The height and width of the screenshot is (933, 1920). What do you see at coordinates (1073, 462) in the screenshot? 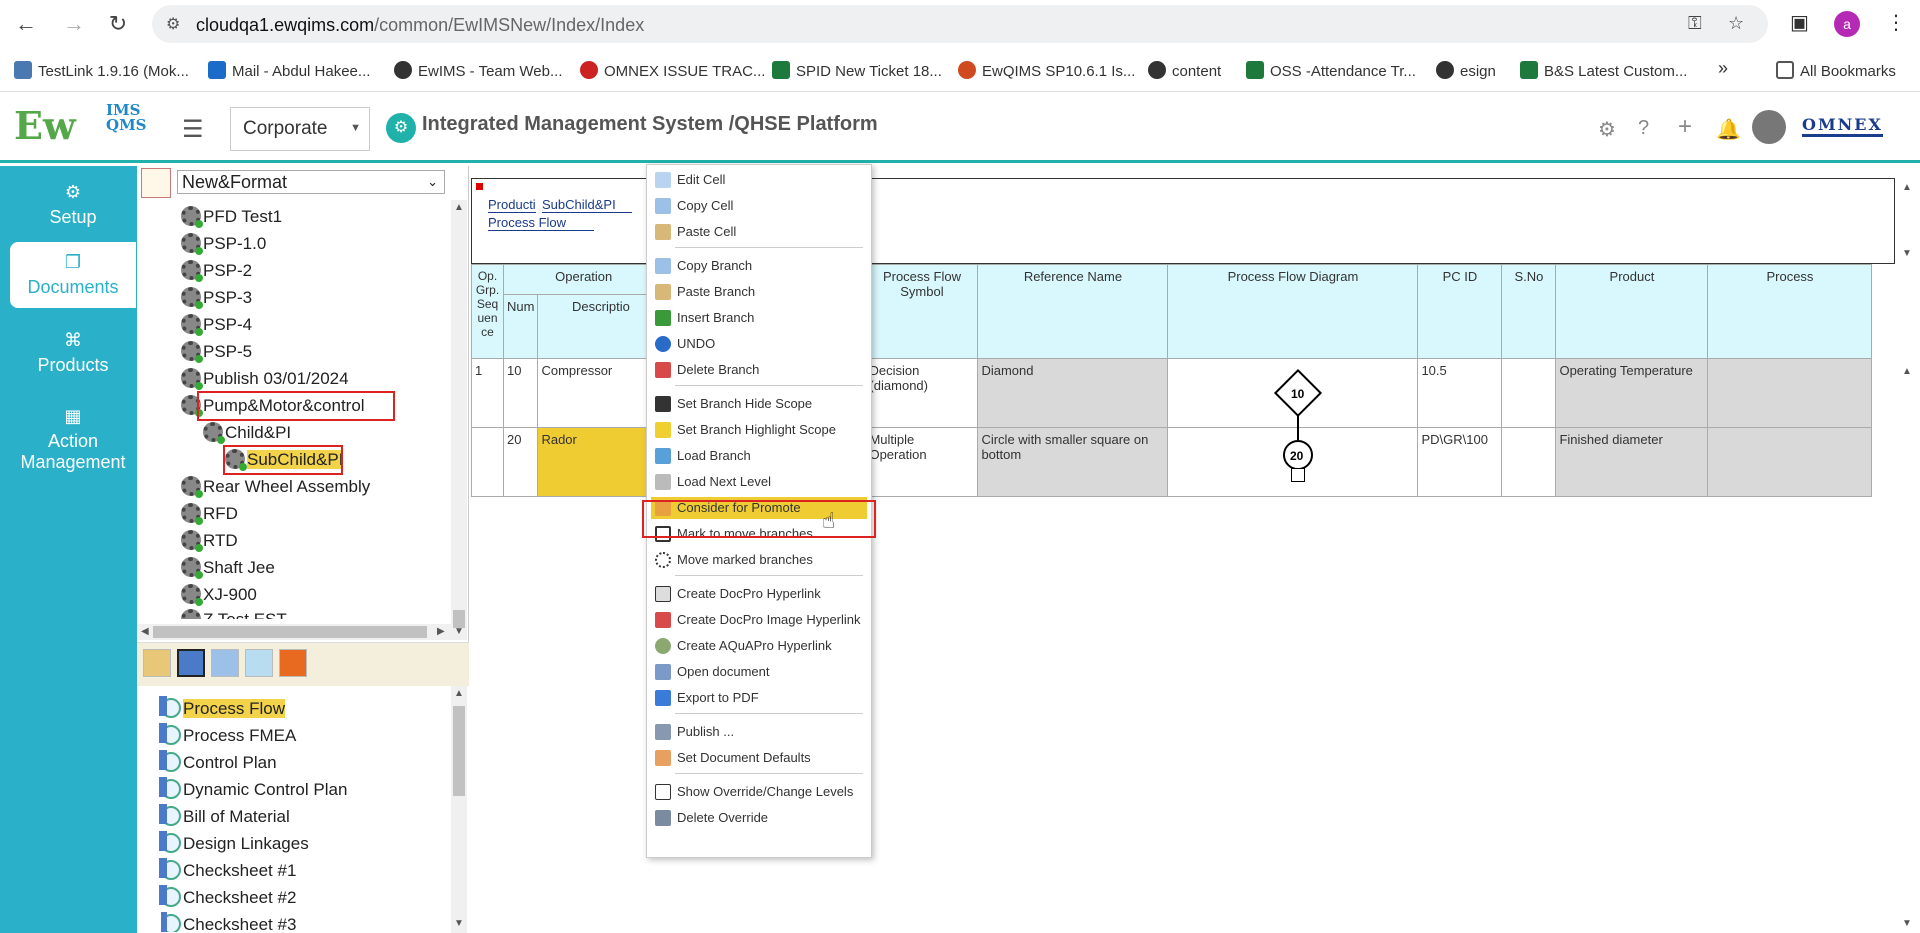
I see `cell-reference: Circle with smaller square on bottom` at bounding box center [1073, 462].